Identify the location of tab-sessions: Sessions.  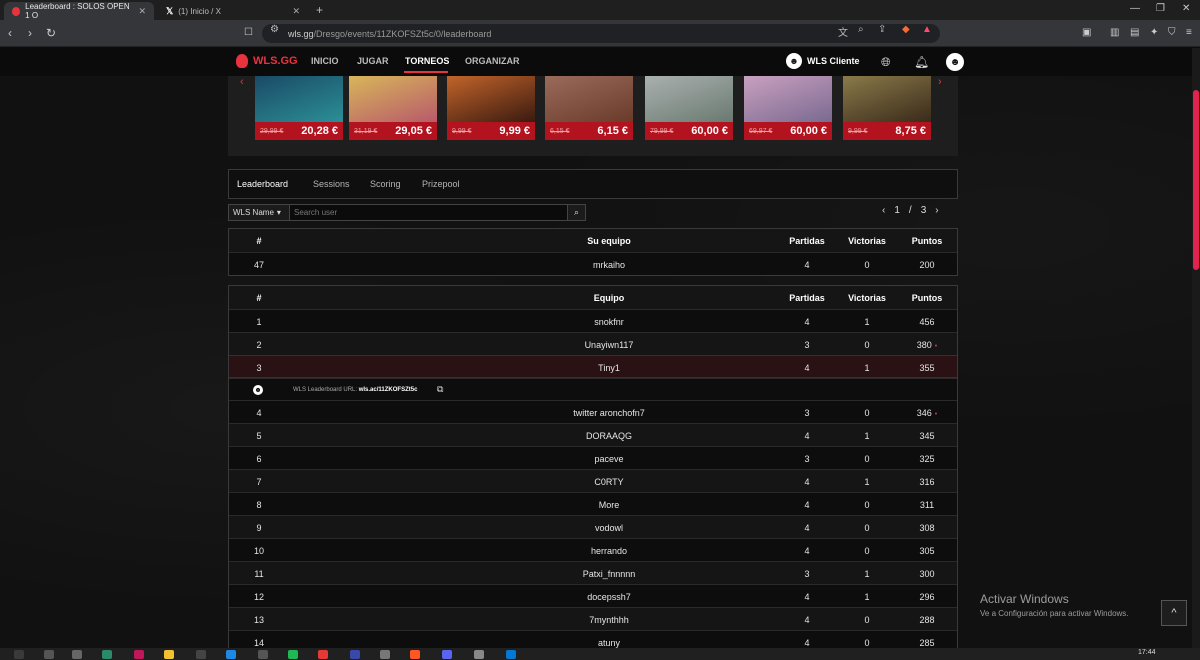
(331, 184).